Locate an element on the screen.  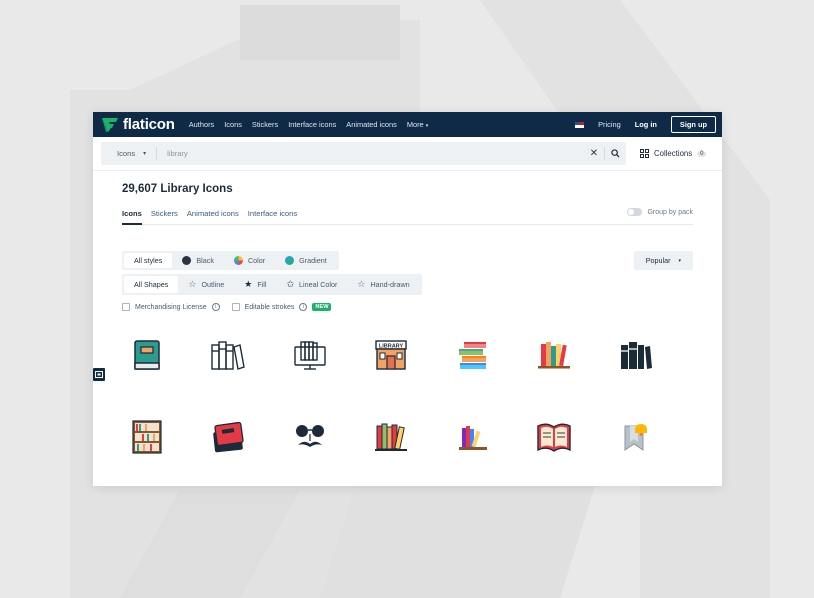
shape-hand-drawn-label: Hand-drawn is located at coordinates (390, 284).